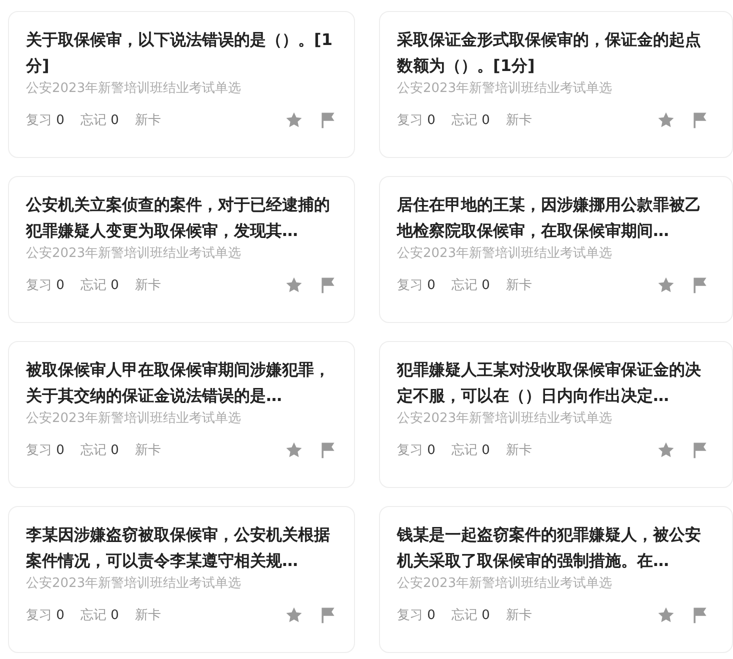 The image size is (733, 659). I want to click on card: 公安机关立案侦查的案件，对于已经逮捕的犯罪嫌疑人变更为取保候审，发现其… 公安2023年新警培训班结业考试单选 复习 0 忘记 0 新卡, so click(181, 249).